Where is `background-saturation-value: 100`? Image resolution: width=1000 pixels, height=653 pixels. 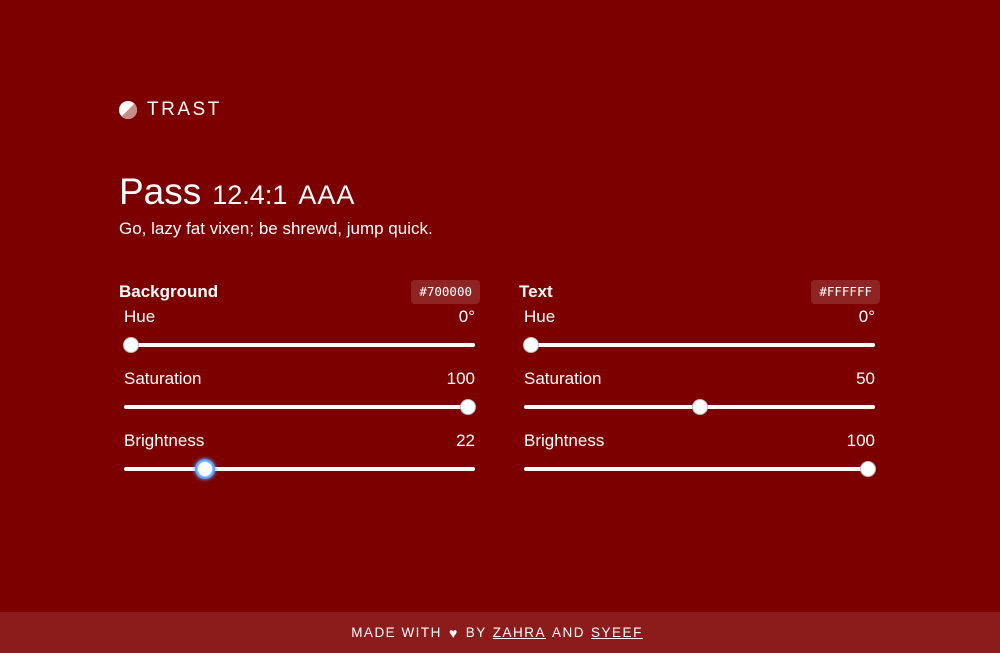 background-saturation-value: 100 is located at coordinates (460, 378).